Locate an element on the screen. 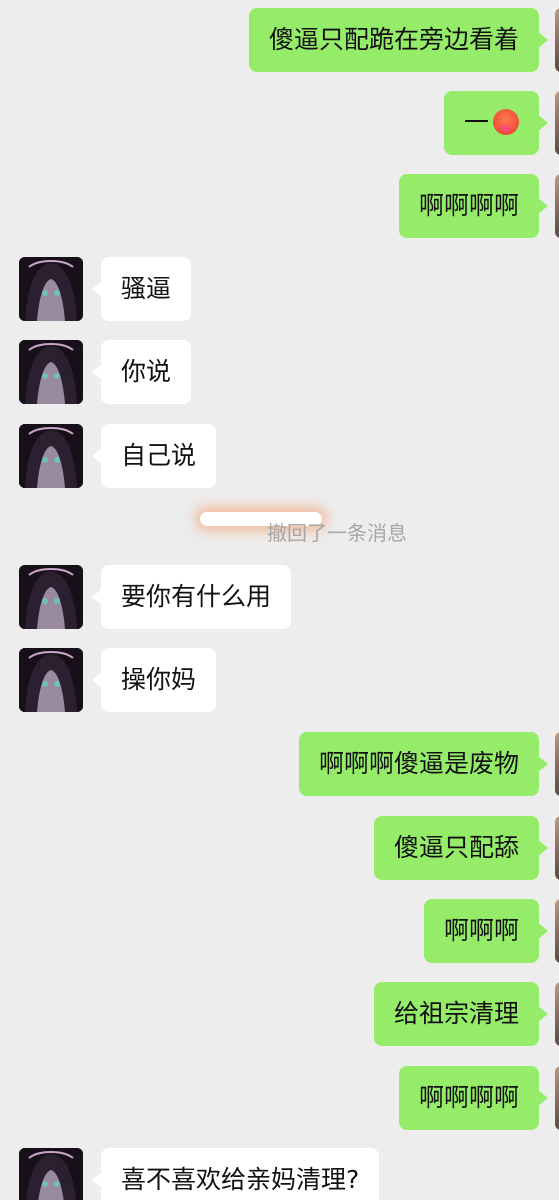 This screenshot has height=1200, width=559. recall-notice-text: 撤回了一条消息 is located at coordinates (337, 533).